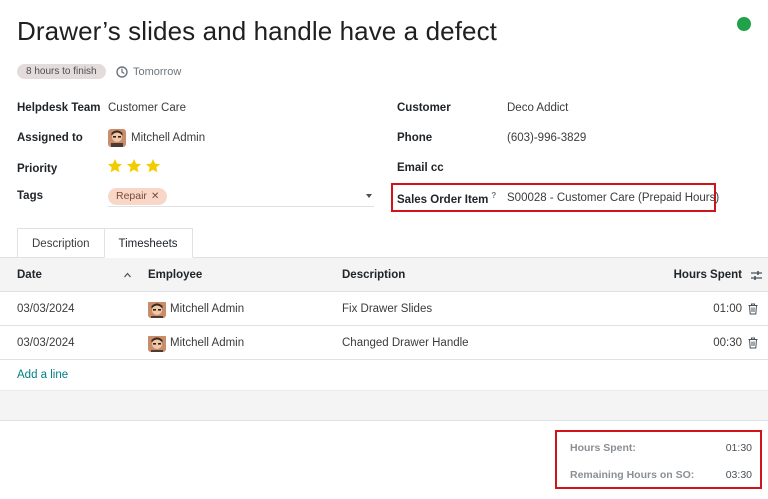 This screenshot has width=768, height=499. I want to click on tab-timesheets: Timesheets, so click(148, 243).